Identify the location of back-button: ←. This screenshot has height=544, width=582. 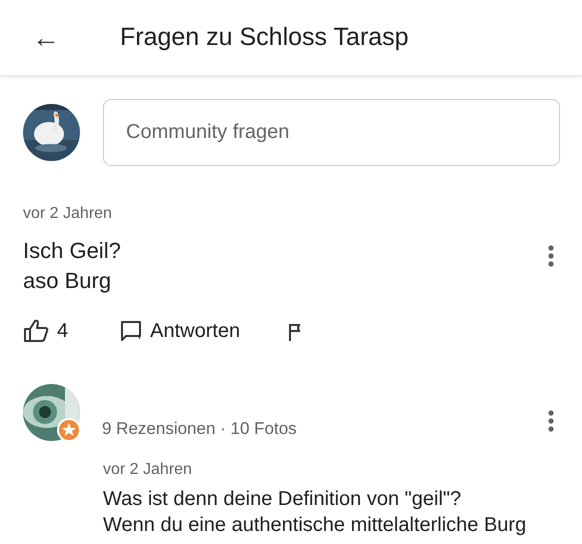
(46, 38).